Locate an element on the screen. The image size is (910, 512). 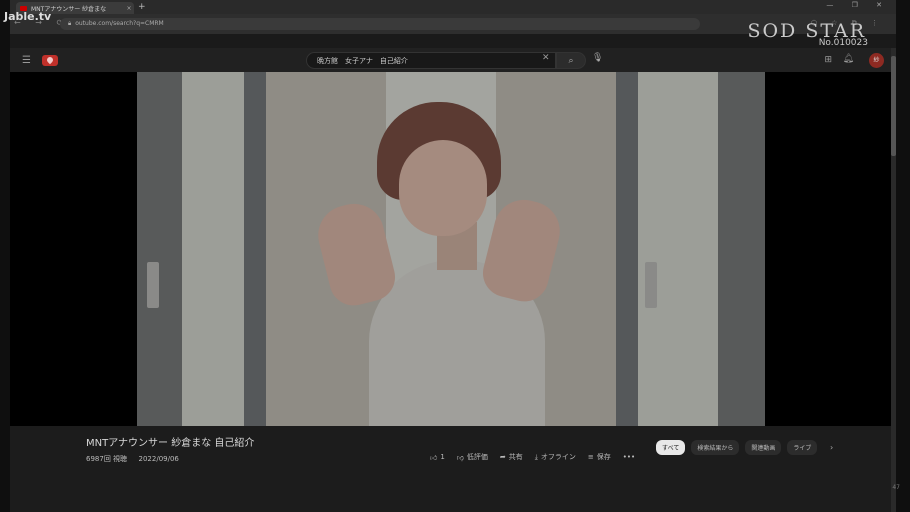
presenter-face is located at coordinates (443, 188).